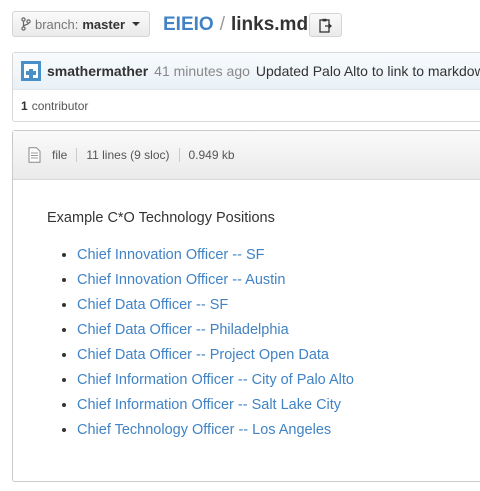  Describe the element at coordinates (183, 330) in the screenshot. I see `position-link: Chief Data Officer -- Philadelphia` at that location.